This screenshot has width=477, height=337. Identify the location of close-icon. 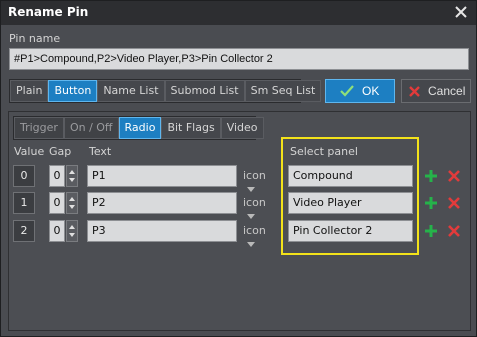
(461, 12).